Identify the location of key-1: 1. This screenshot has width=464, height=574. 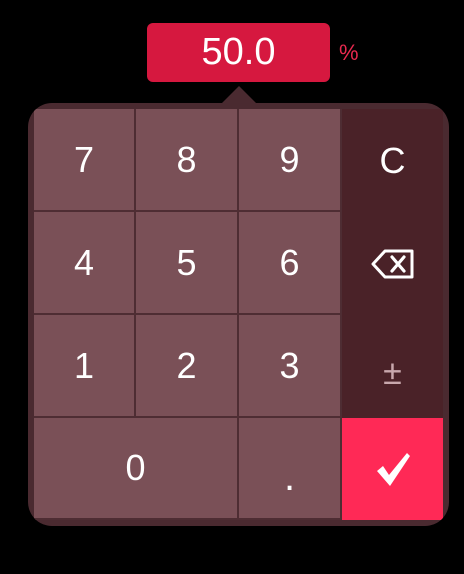
(85, 366).